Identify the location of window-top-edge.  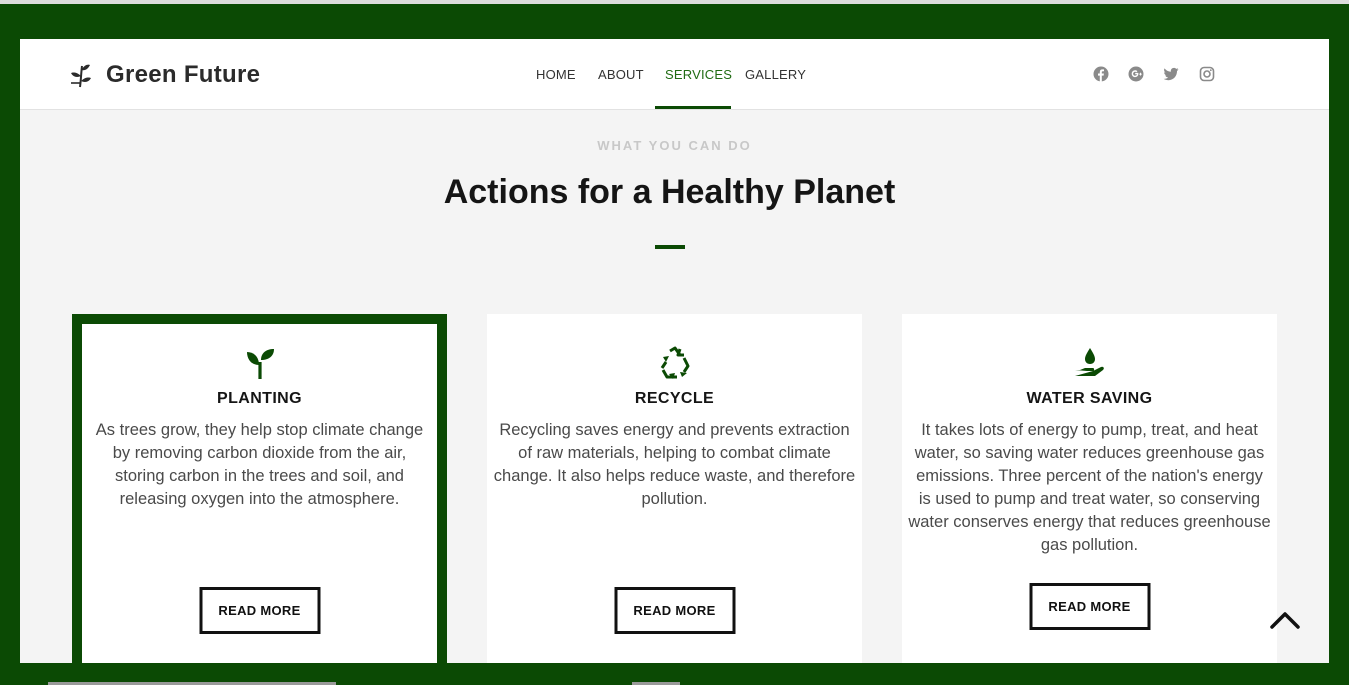
(674, 2).